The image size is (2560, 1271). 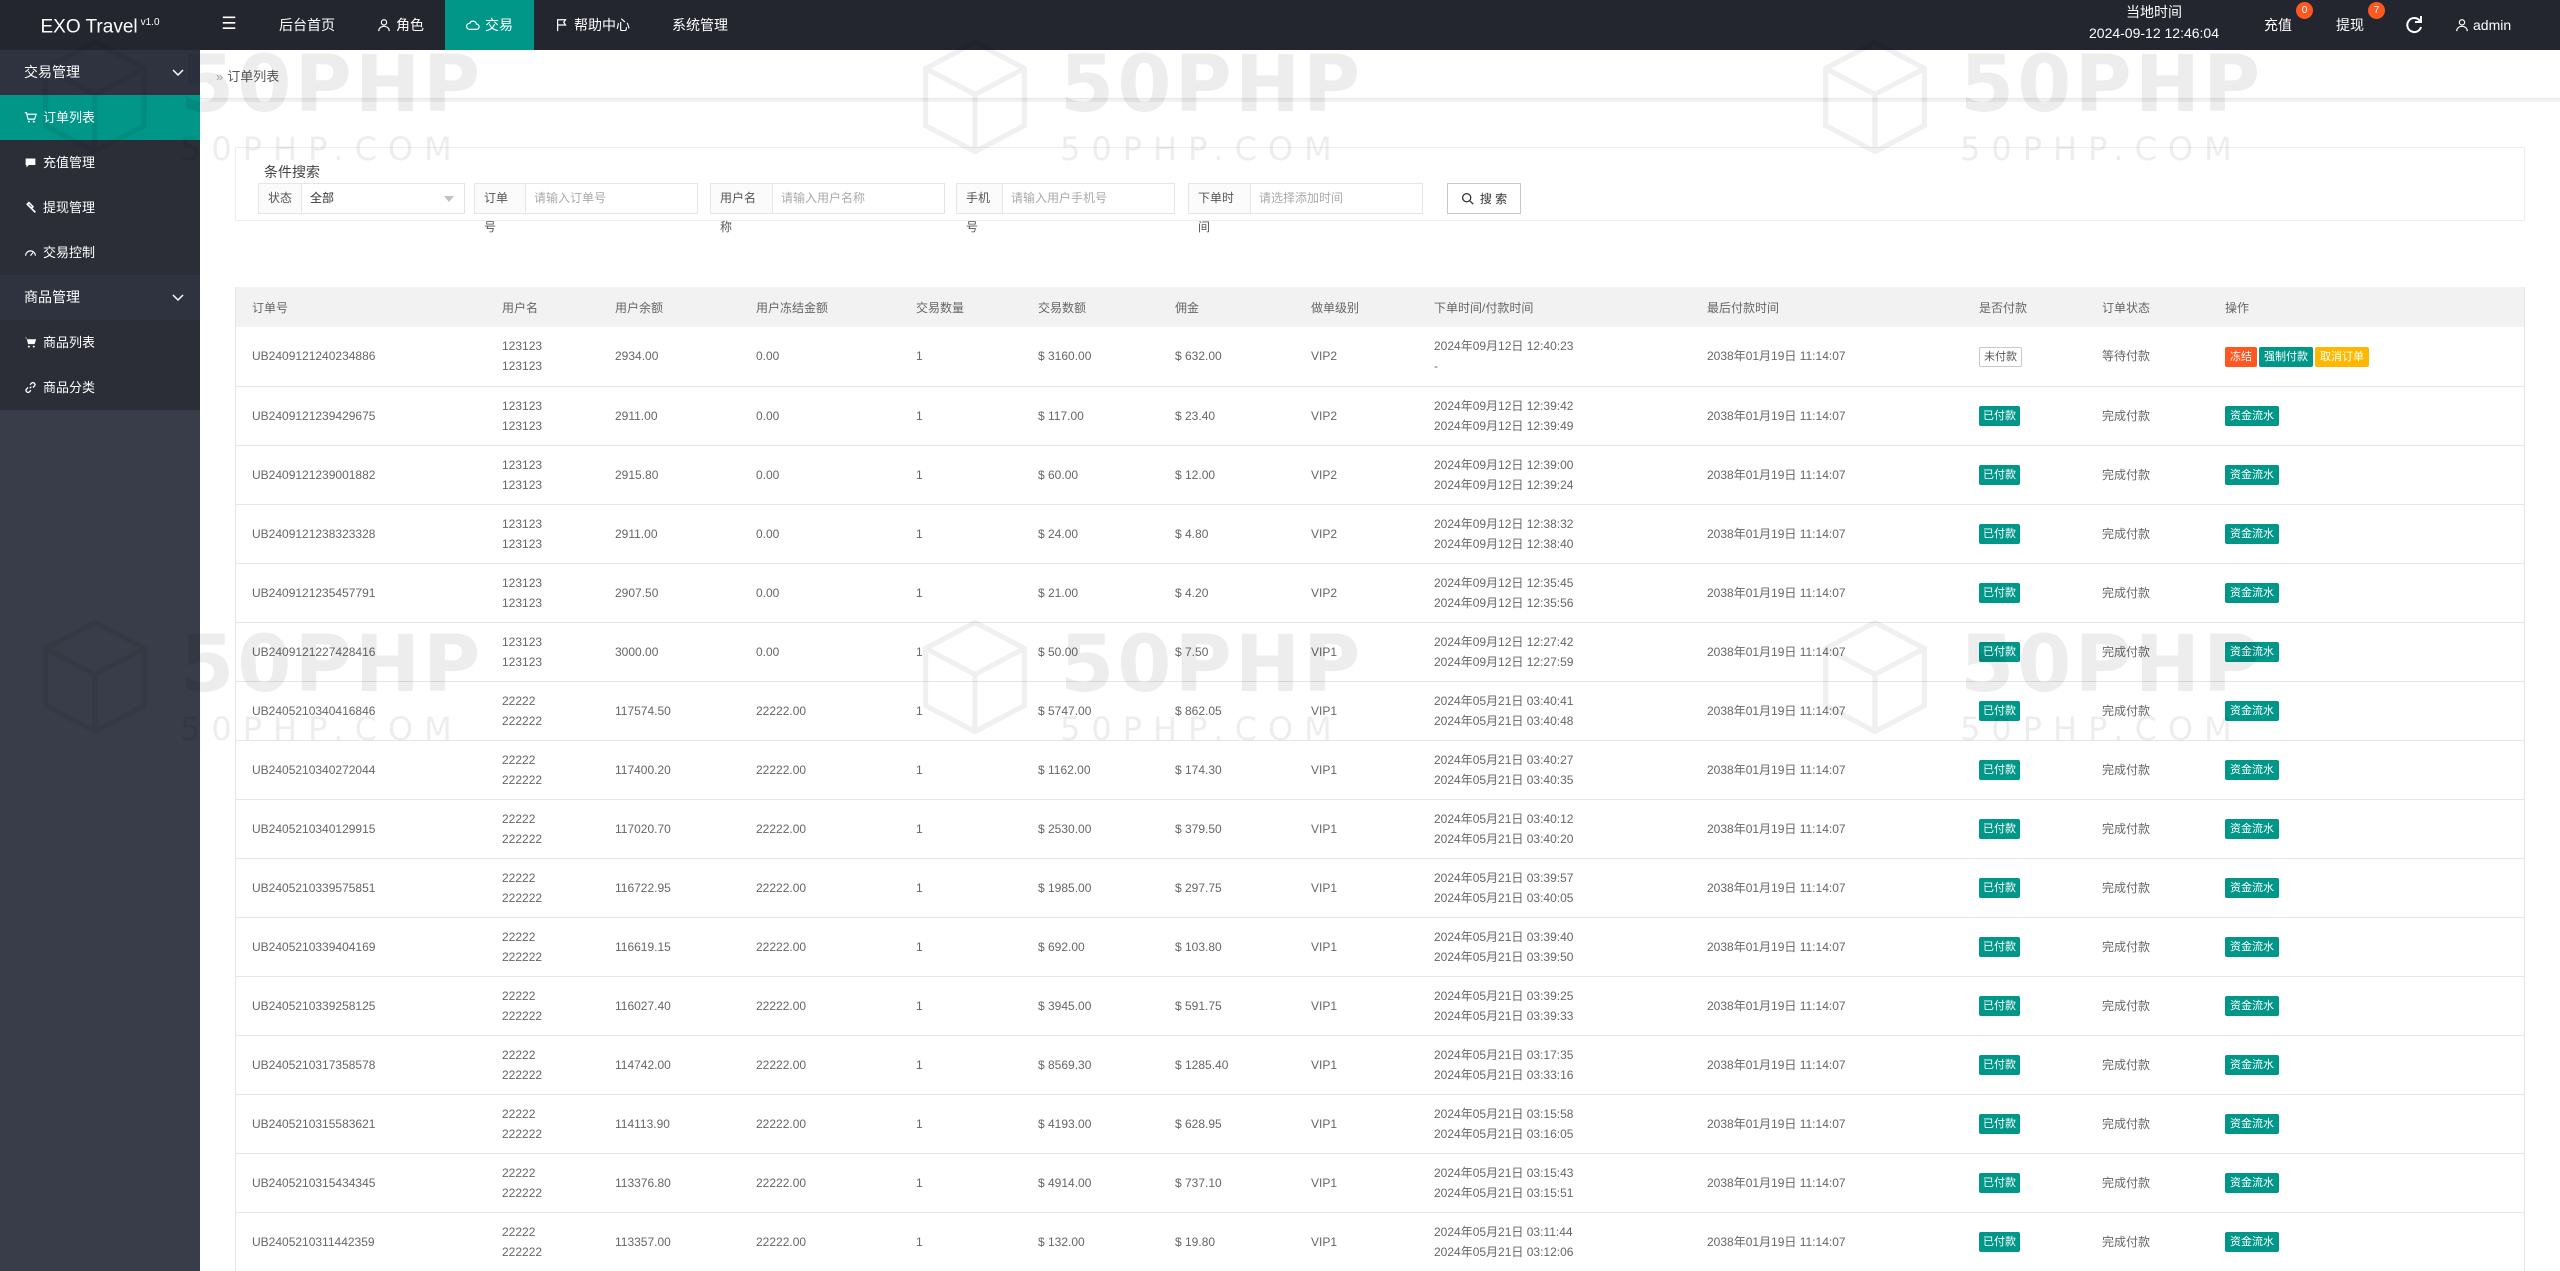 I want to click on time-input, so click(x=1336, y=198).